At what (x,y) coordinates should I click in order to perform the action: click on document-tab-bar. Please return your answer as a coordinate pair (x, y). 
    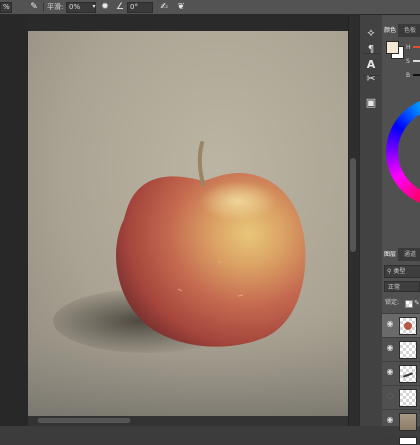
    Looking at the image, I should click on (188, 23).